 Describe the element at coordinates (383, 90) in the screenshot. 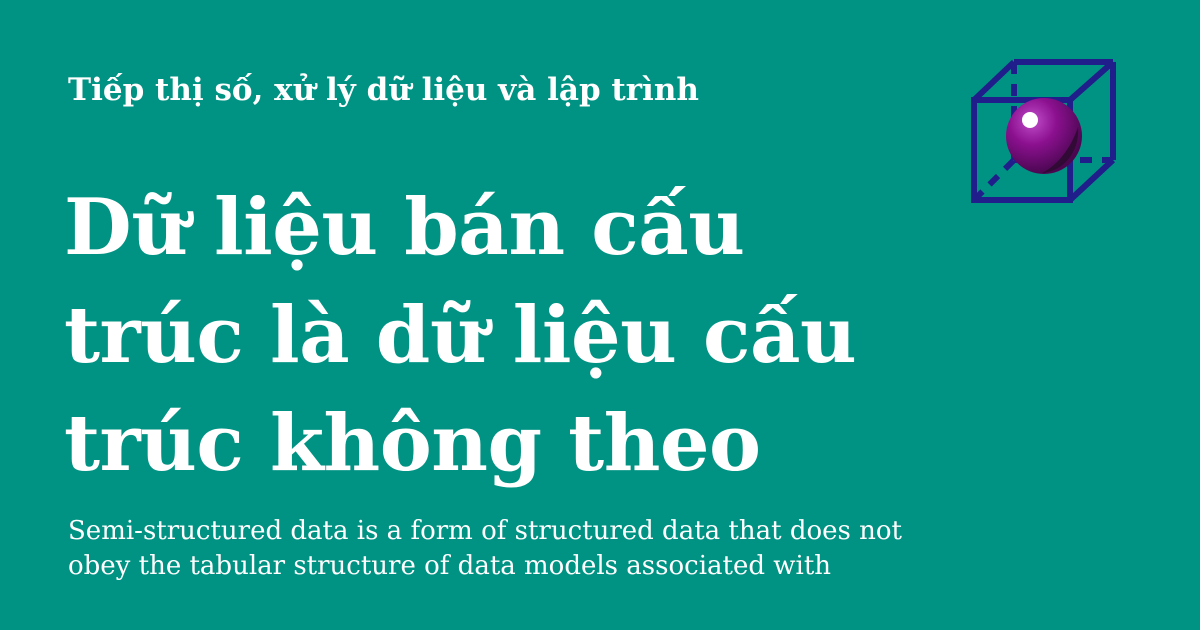

I see `category-label: Tiếp thị số, xử lý dữ liệu và lập trình` at that location.